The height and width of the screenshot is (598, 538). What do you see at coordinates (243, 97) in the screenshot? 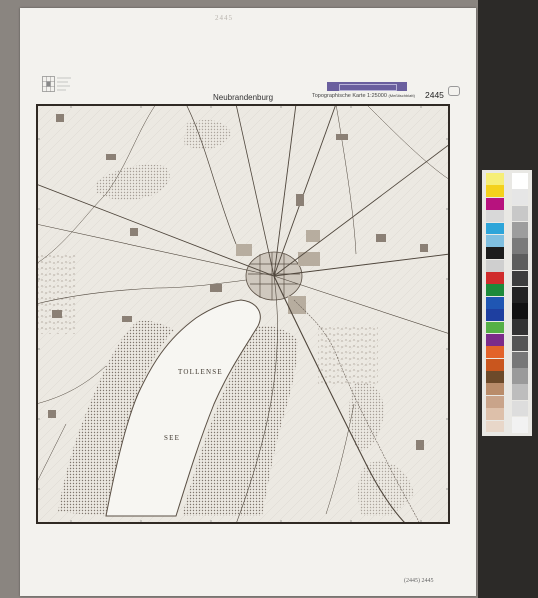
I see `map-title: Neubrandenburg` at bounding box center [243, 97].